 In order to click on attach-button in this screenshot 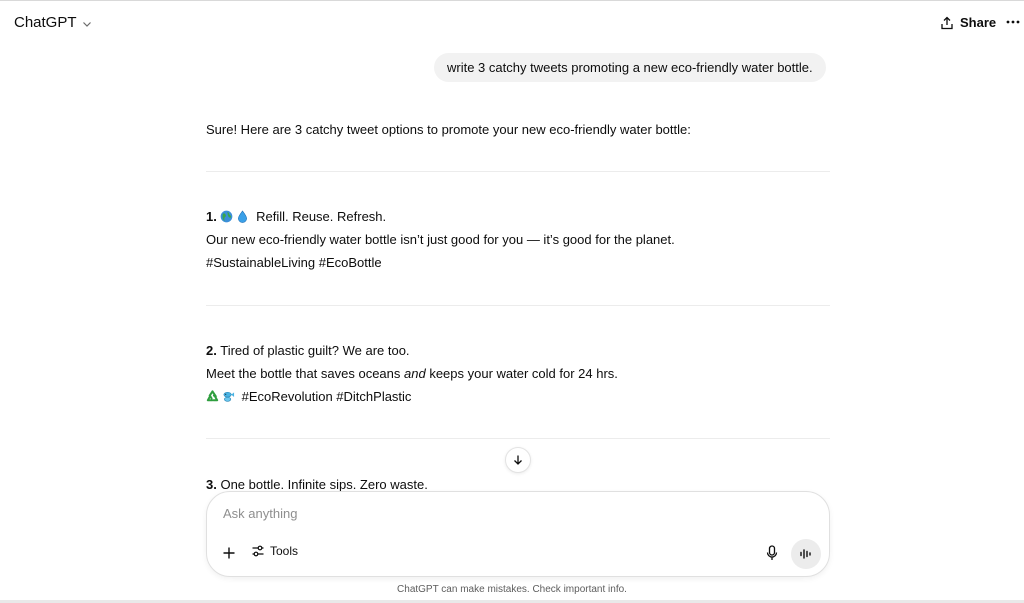, I will do `click(229, 553)`.